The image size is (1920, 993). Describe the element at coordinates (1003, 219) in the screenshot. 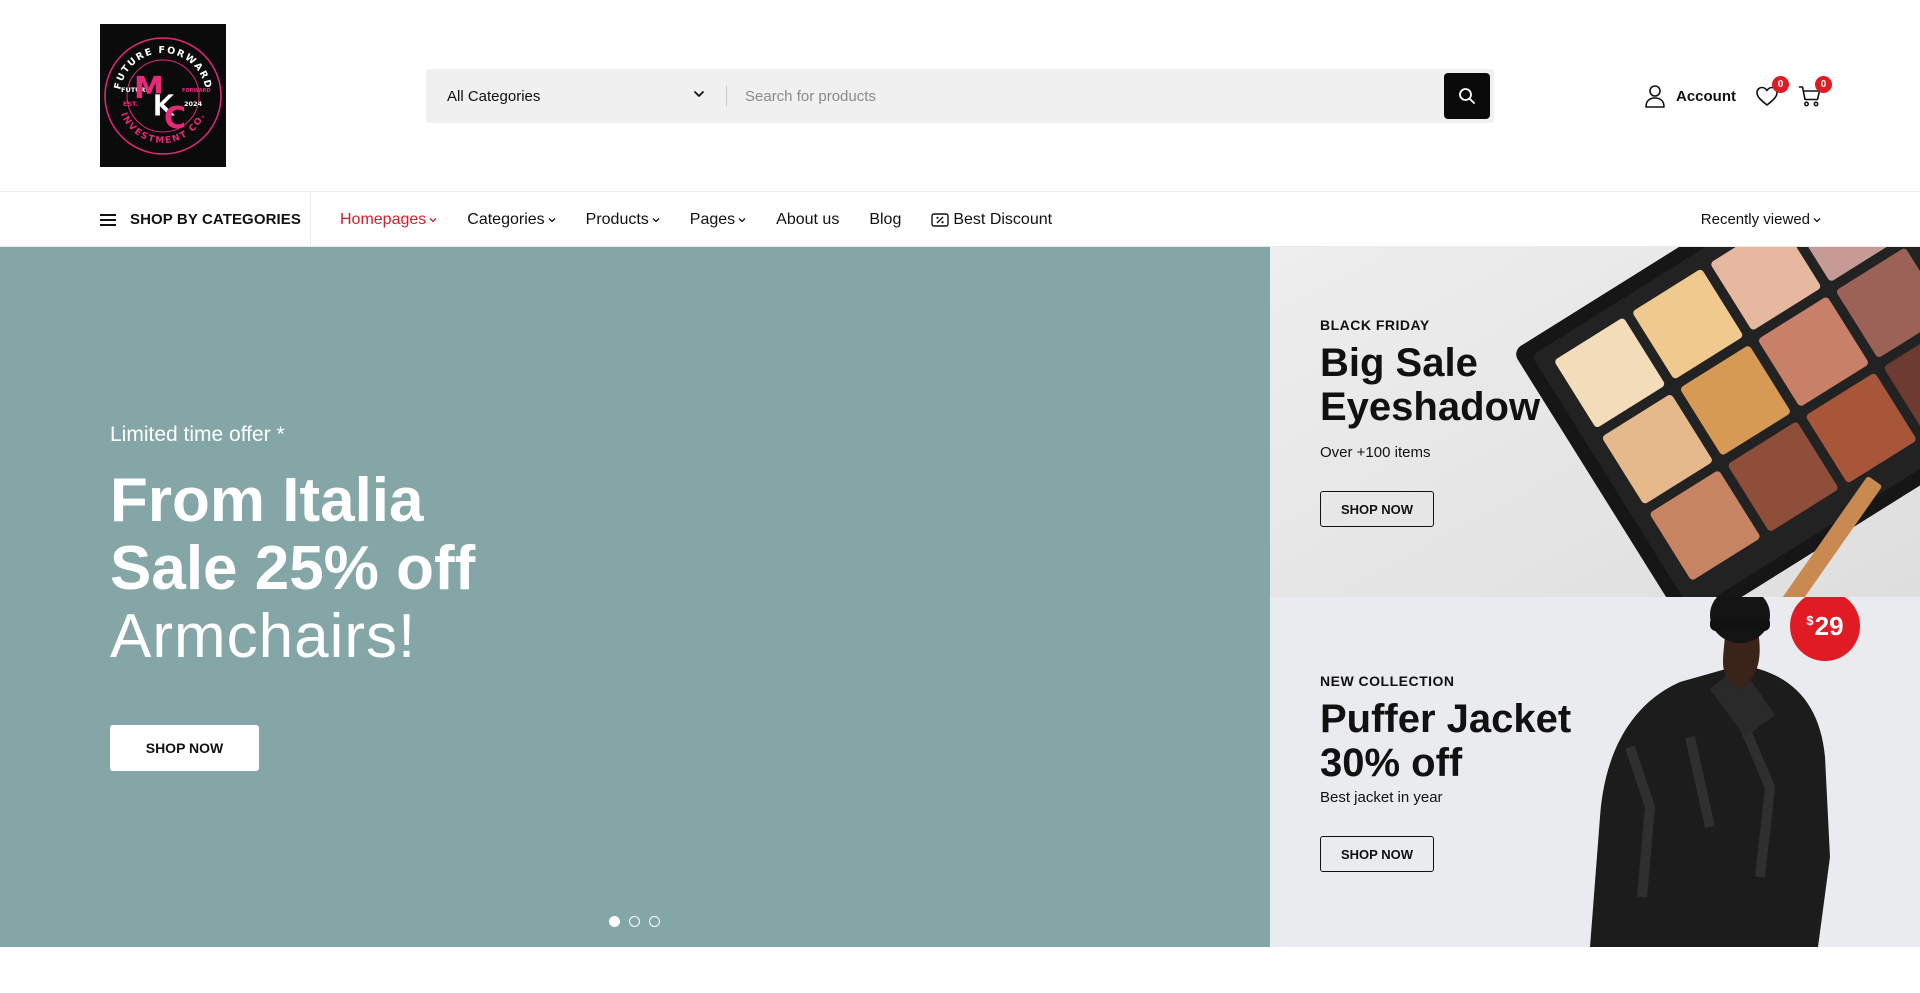

I see `nav-item-label: Best Discount` at that location.